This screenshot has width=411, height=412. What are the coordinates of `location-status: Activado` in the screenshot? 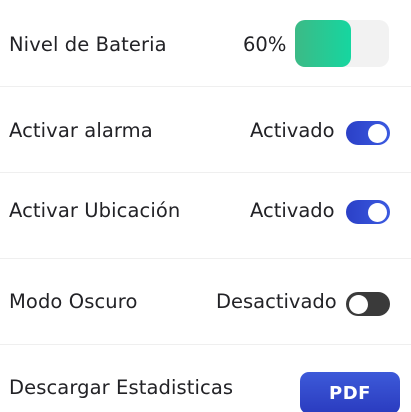 It's located at (292, 210).